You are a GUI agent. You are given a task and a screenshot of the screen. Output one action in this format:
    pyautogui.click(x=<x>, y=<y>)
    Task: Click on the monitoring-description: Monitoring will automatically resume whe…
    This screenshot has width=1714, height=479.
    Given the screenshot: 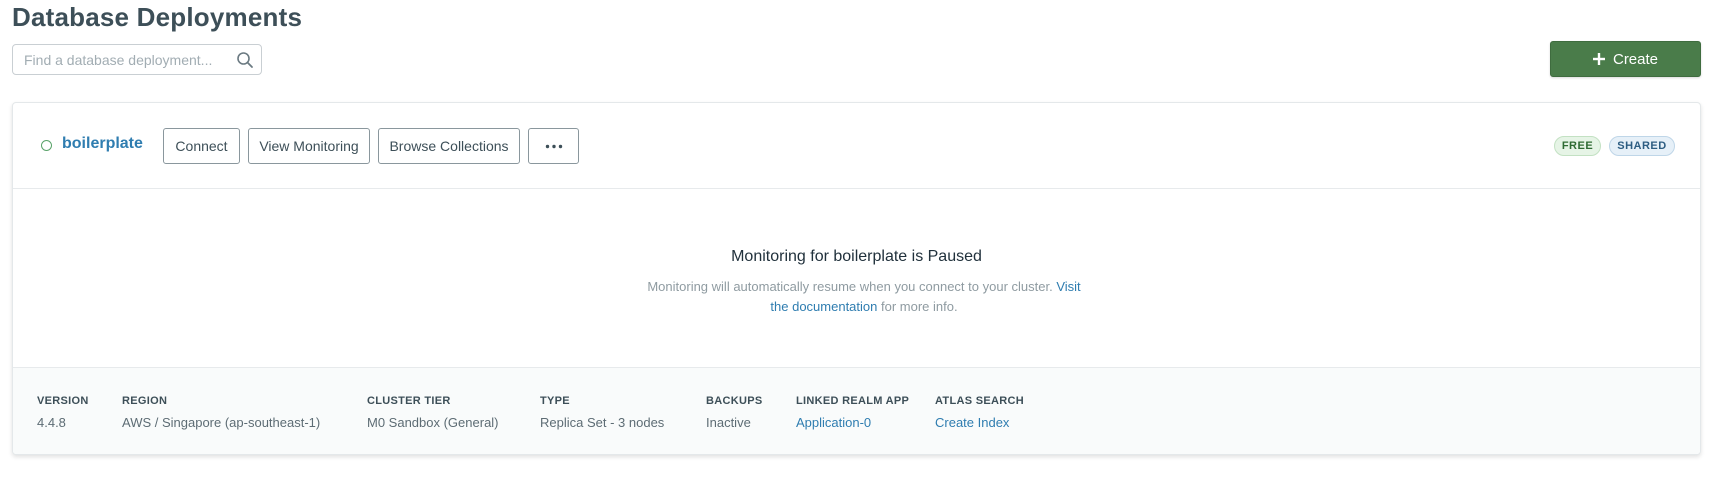 What is the action you would take?
    pyautogui.click(x=864, y=297)
    